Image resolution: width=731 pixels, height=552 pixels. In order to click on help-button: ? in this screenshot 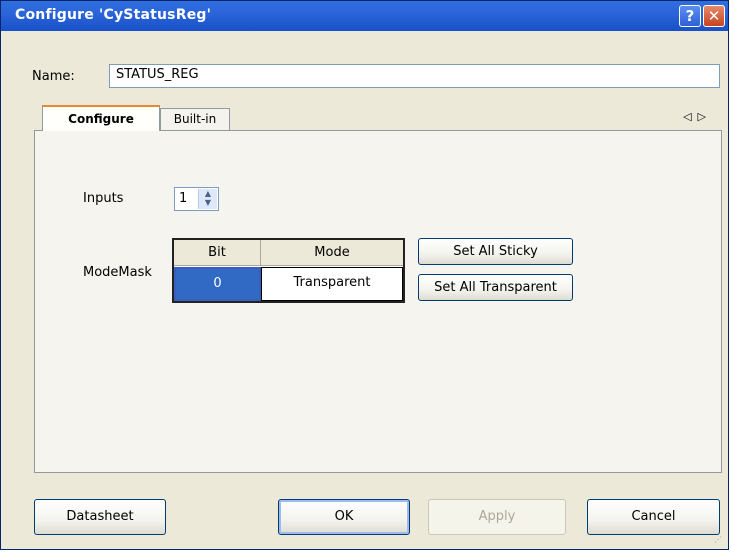, I will do `click(690, 16)`.